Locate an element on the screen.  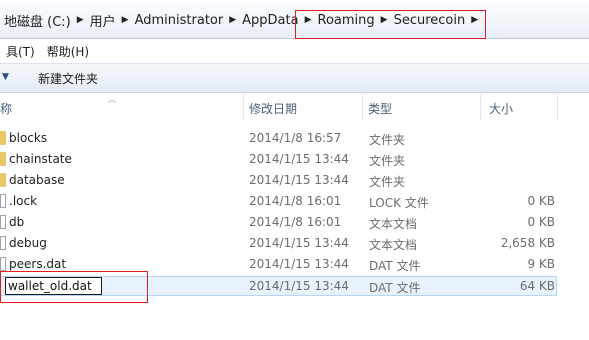
menu-help: 帮助(H) is located at coordinates (68, 51).